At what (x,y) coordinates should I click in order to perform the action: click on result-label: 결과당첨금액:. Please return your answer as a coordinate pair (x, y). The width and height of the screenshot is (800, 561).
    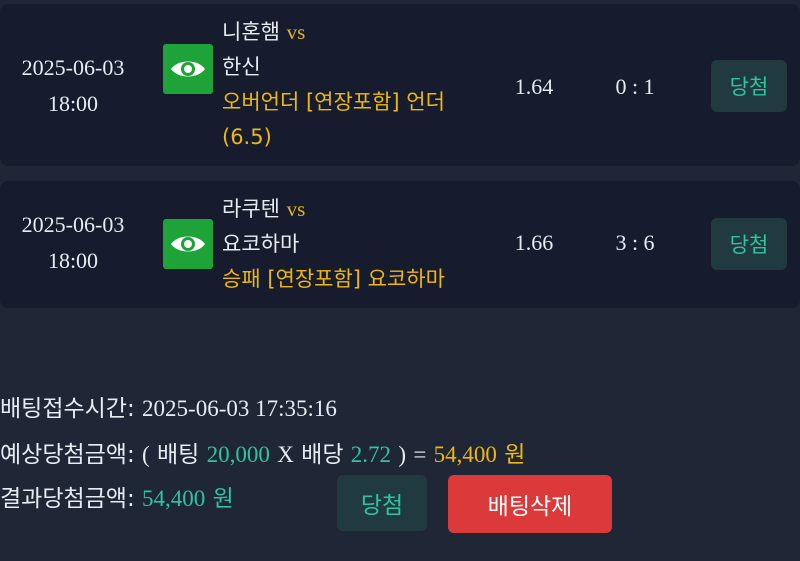
    Looking at the image, I should click on (67, 499).